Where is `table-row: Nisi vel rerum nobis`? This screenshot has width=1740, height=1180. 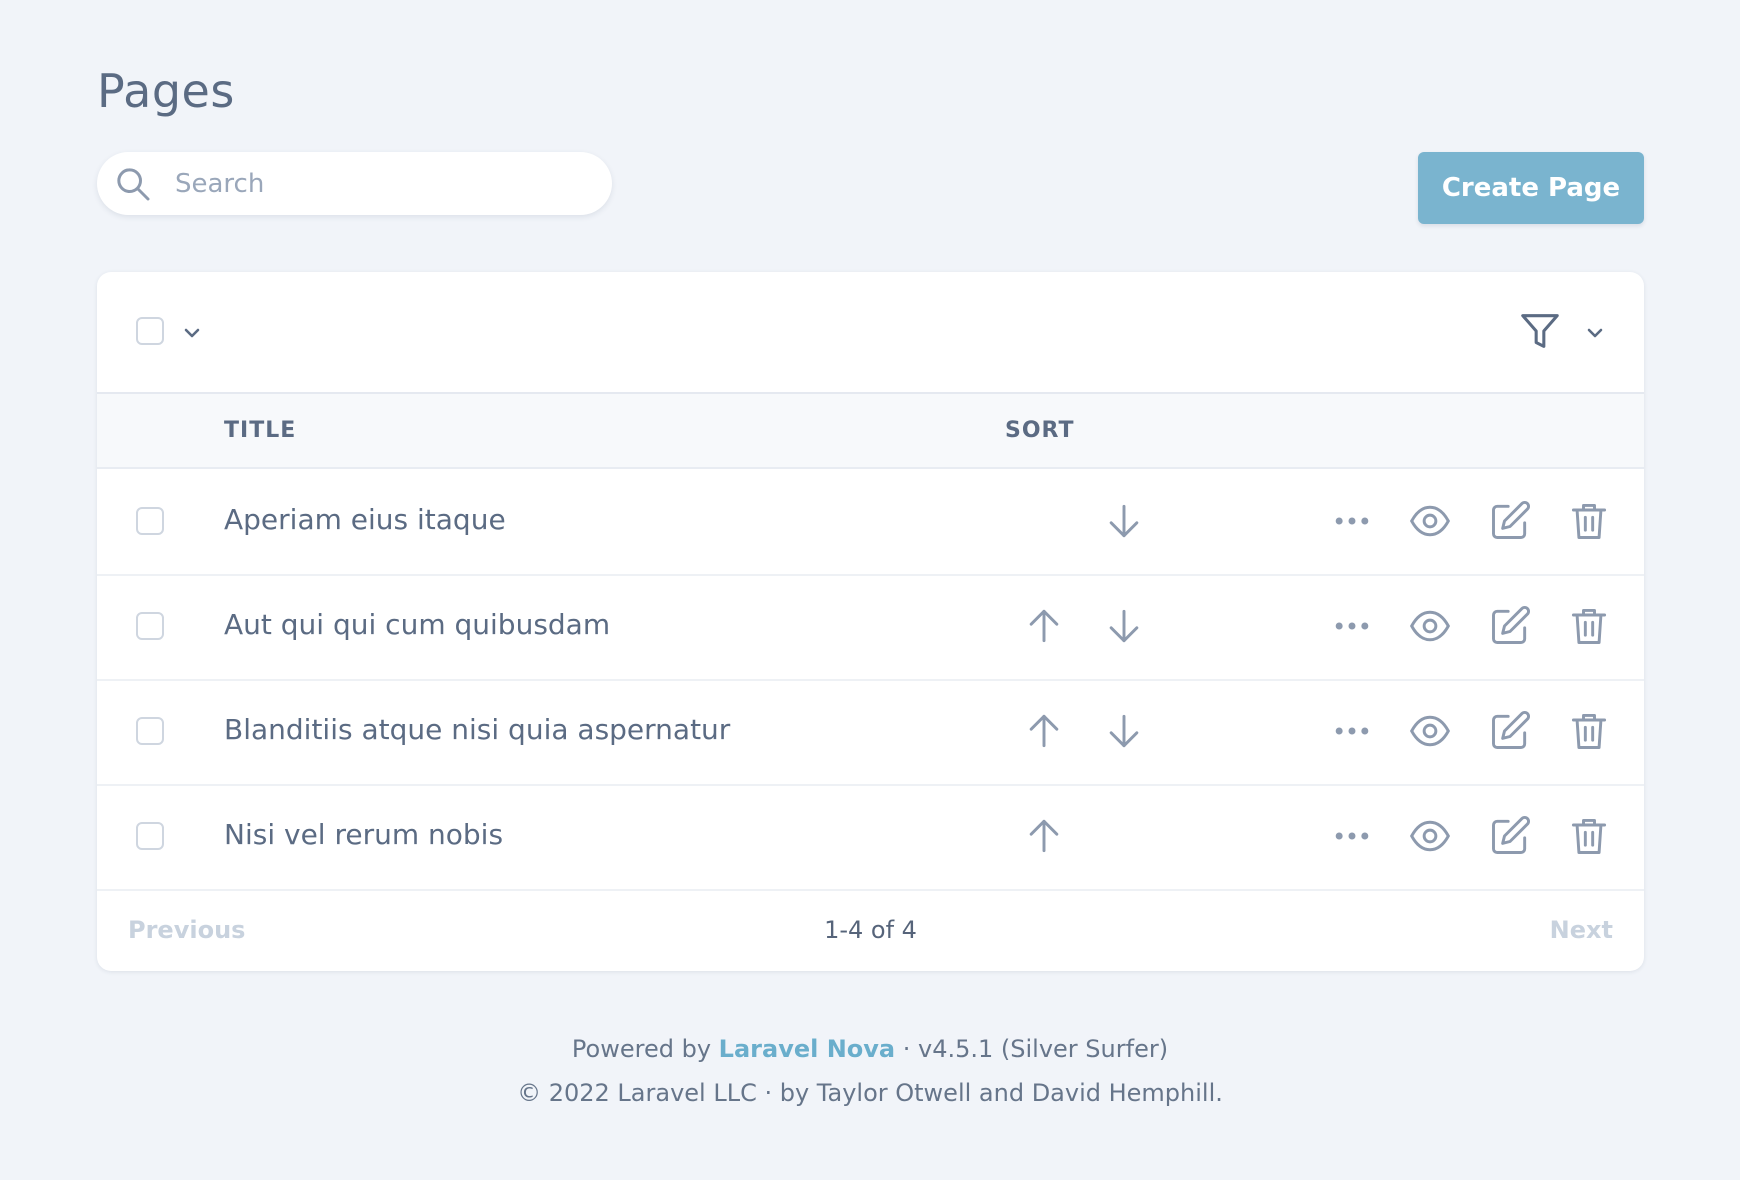
table-row: Nisi vel rerum nobis is located at coordinates (870, 837).